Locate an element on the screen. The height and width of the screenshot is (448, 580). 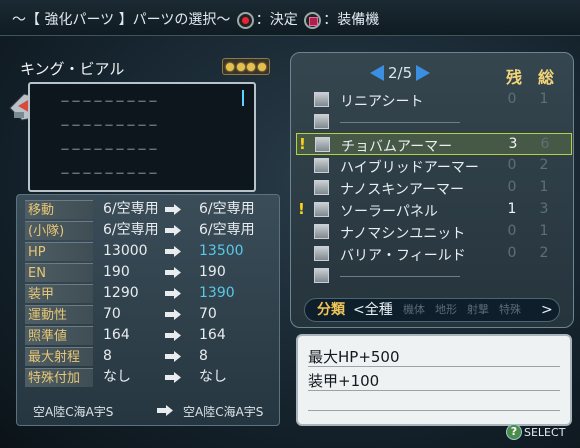
slot-cursor is located at coordinates (239, 98).